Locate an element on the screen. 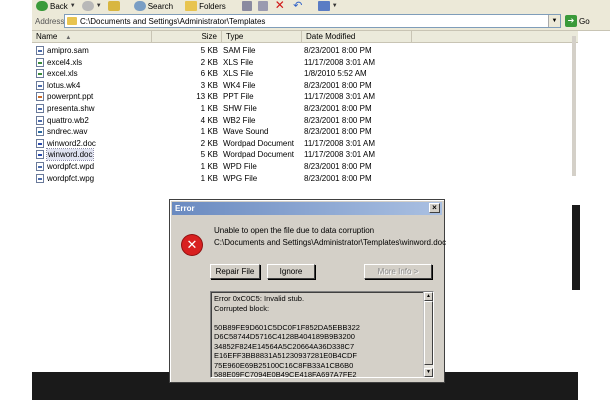 Image resolution: width=610 pixels, height=400 pixels. file-size: 2 KB is located at coordinates (209, 62).